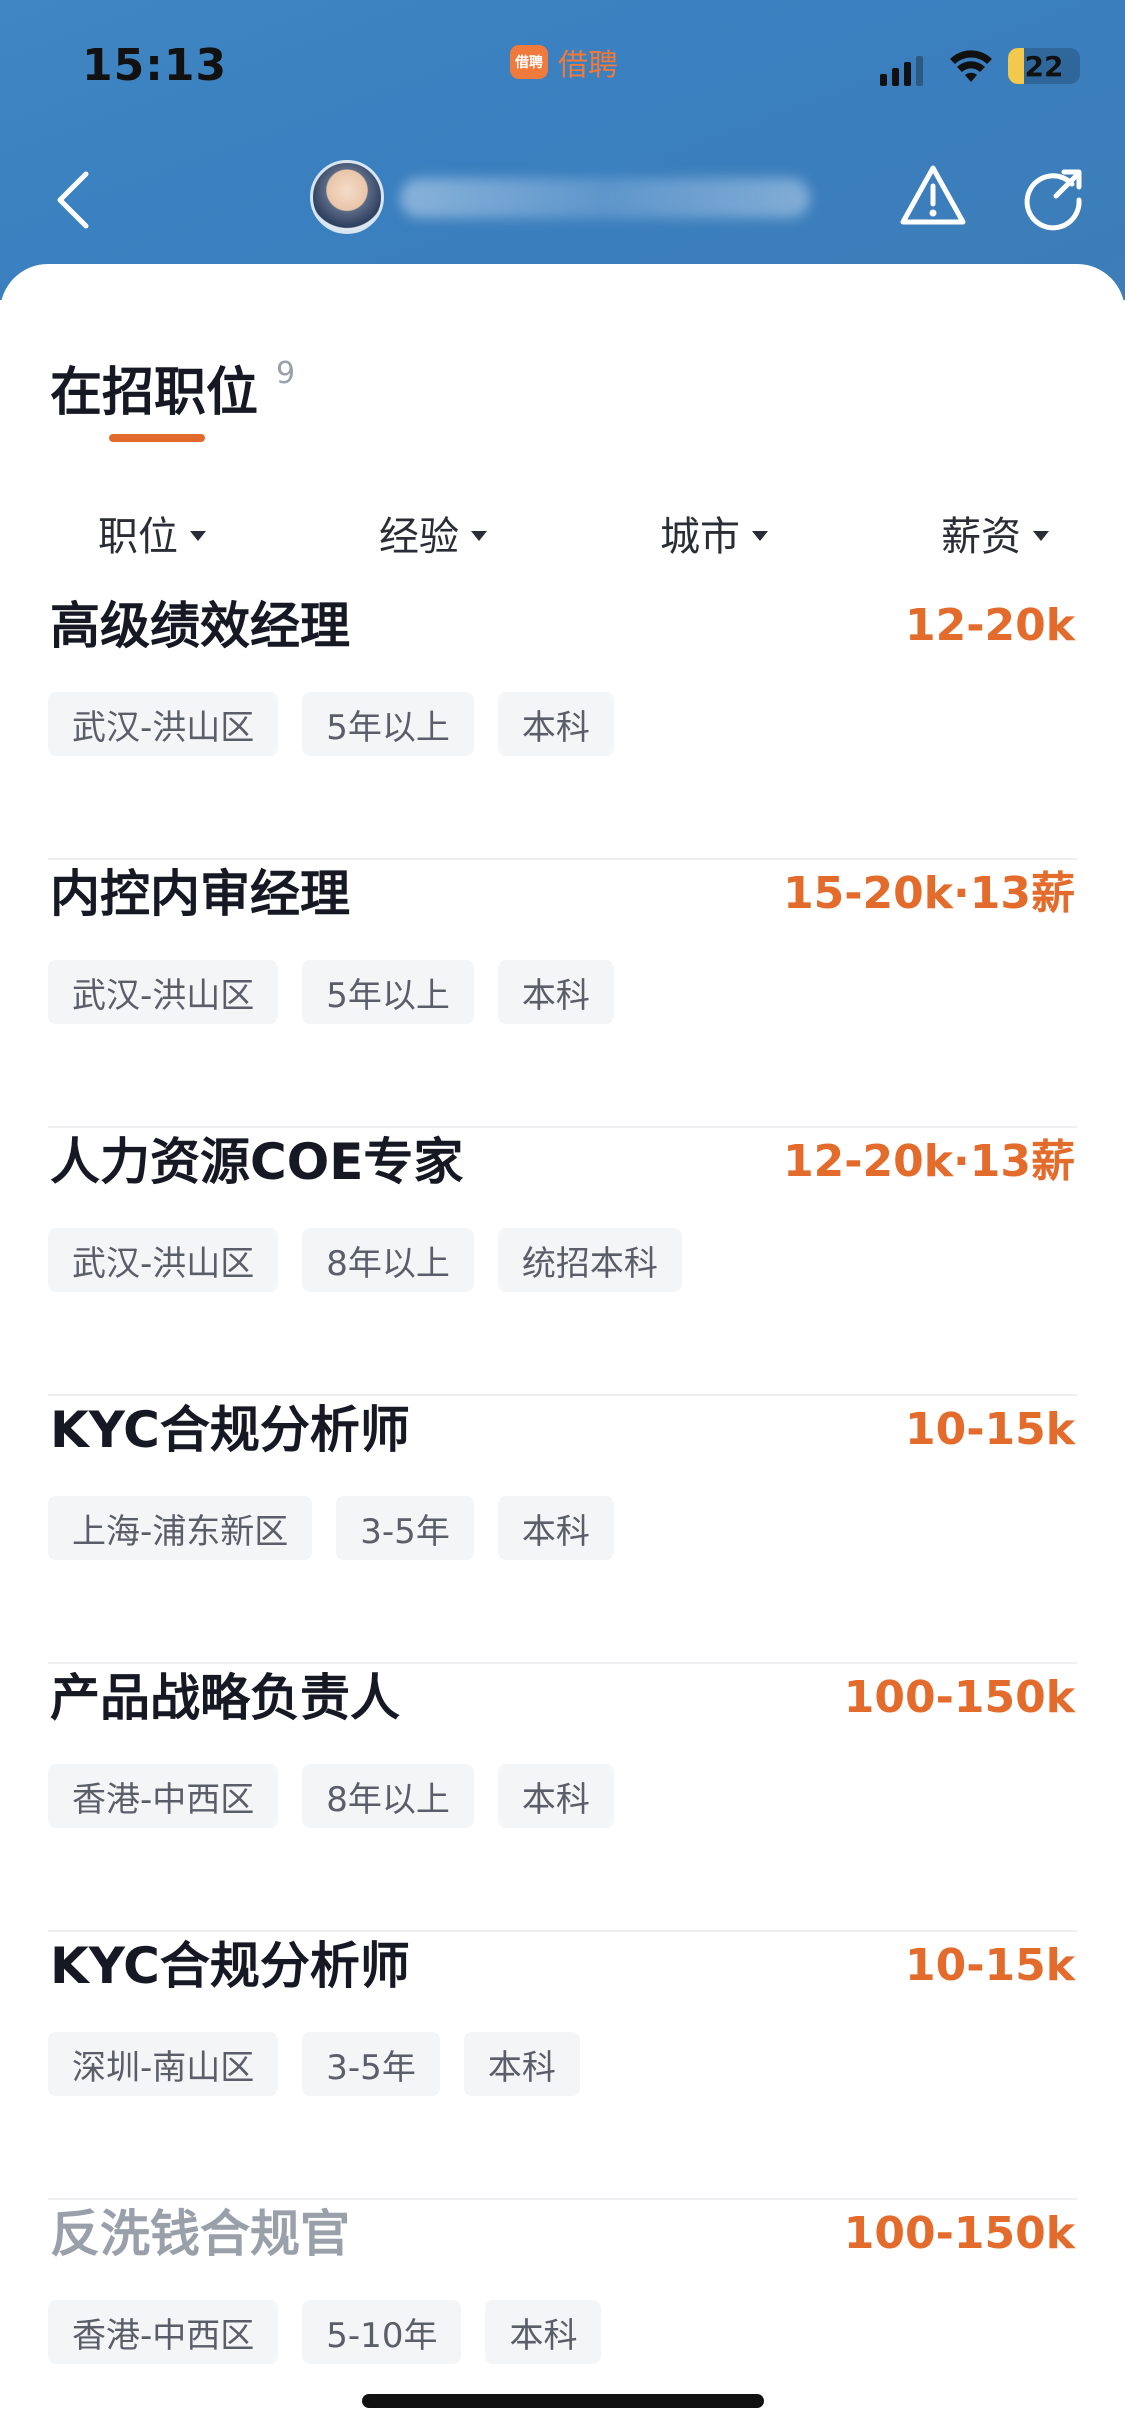 The height and width of the screenshot is (2436, 1125). Describe the element at coordinates (200, 2234) in the screenshot. I see `job-title: 反洗钱合规官` at that location.